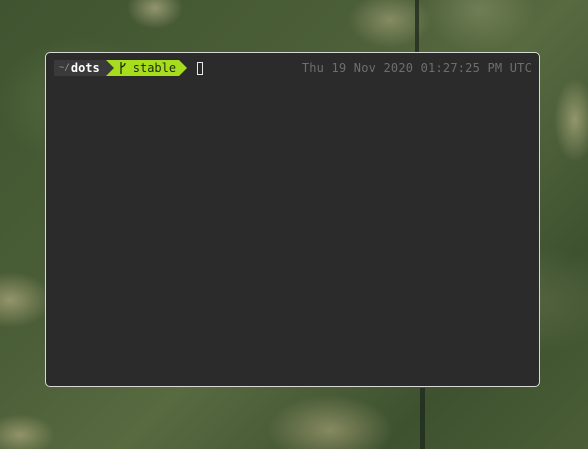 This screenshot has width=588, height=449. I want to click on current-directory: dots, so click(85, 68).